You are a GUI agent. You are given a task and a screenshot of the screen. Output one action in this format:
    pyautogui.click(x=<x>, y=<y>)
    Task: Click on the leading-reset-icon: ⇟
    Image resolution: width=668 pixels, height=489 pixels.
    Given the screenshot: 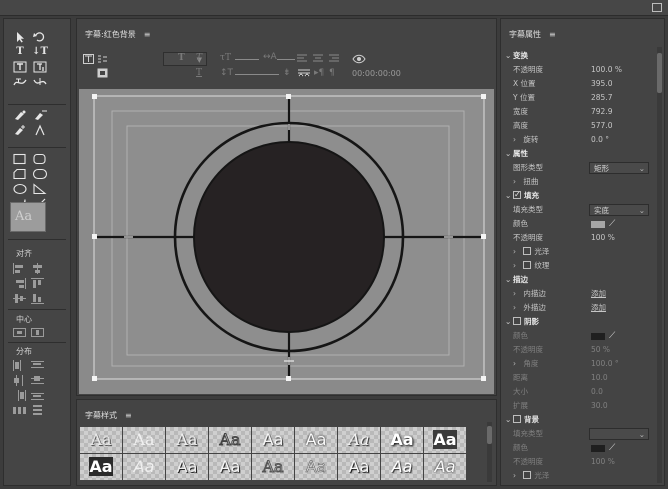 What is the action you would take?
    pyautogui.click(x=287, y=73)
    